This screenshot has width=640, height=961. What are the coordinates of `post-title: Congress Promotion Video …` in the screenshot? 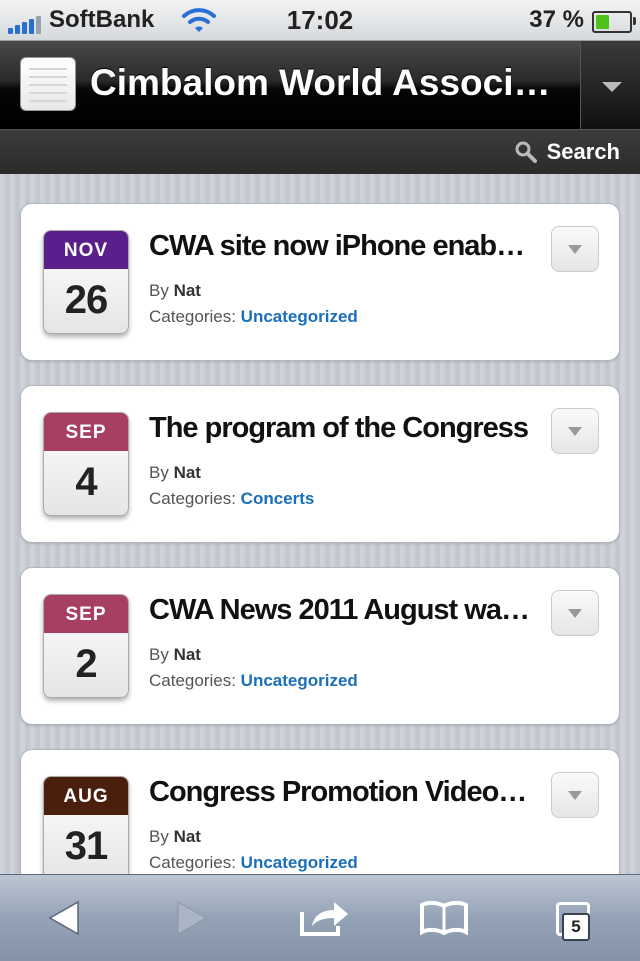 It's located at (339, 792).